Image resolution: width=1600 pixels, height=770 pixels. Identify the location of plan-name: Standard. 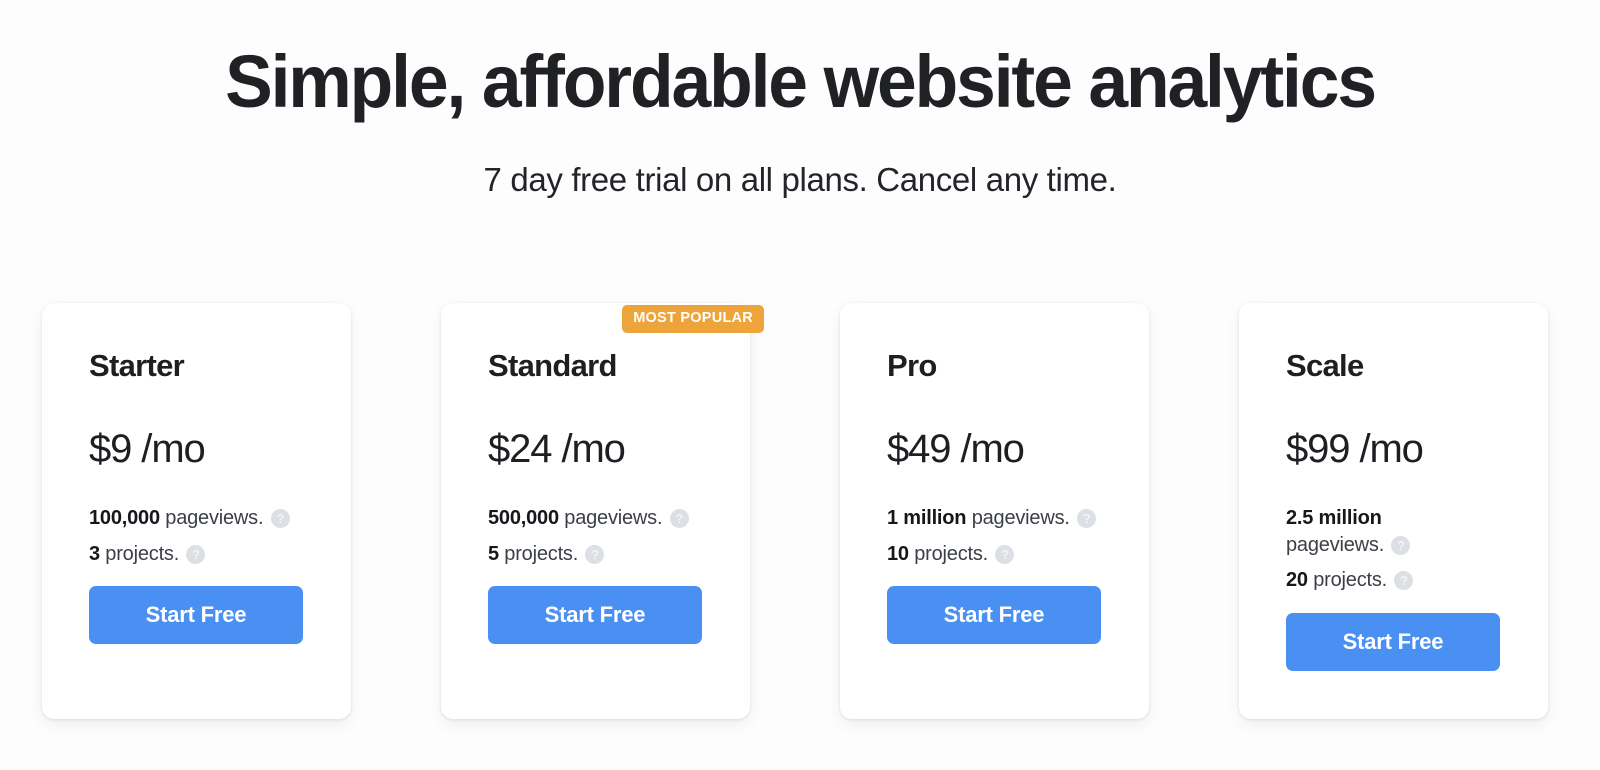
(552, 365).